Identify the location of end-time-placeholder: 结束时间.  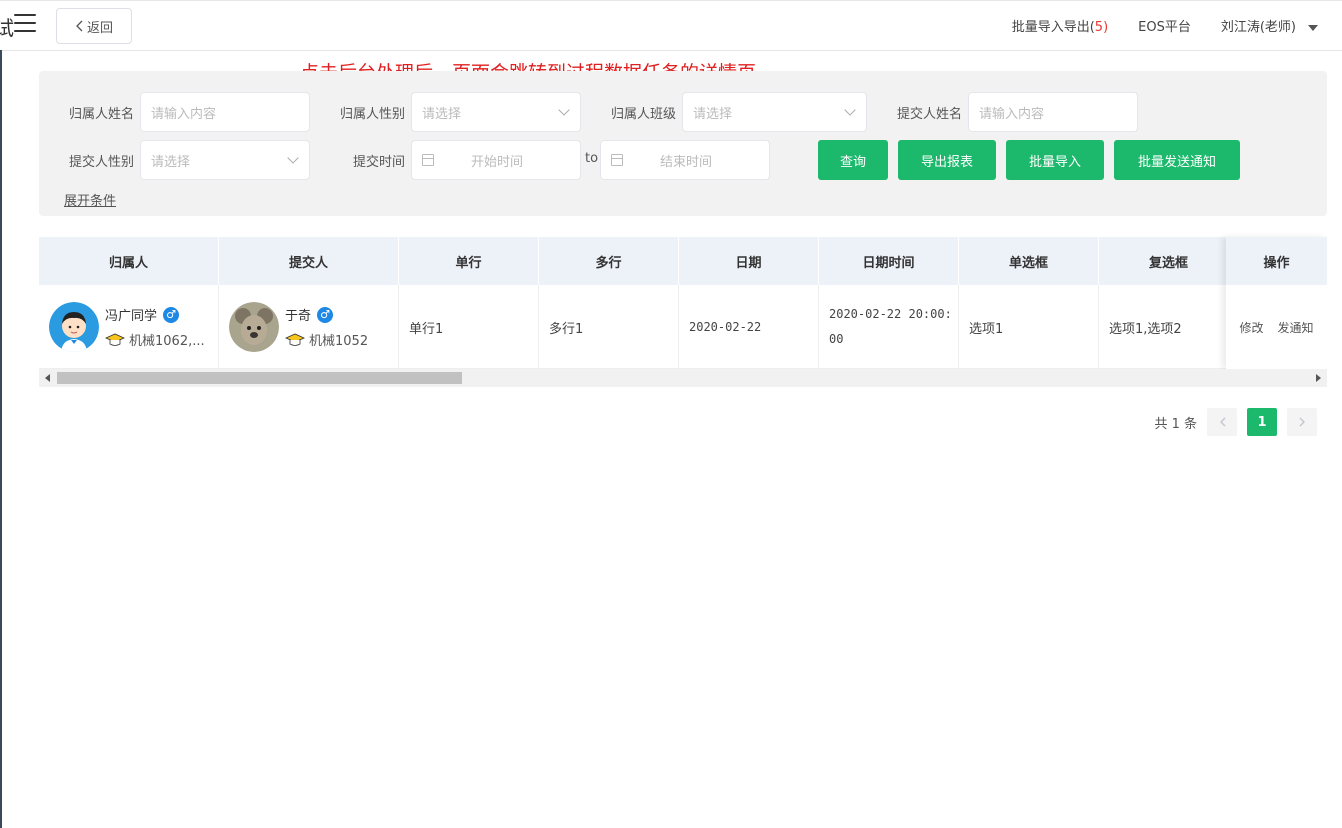
(686, 162).